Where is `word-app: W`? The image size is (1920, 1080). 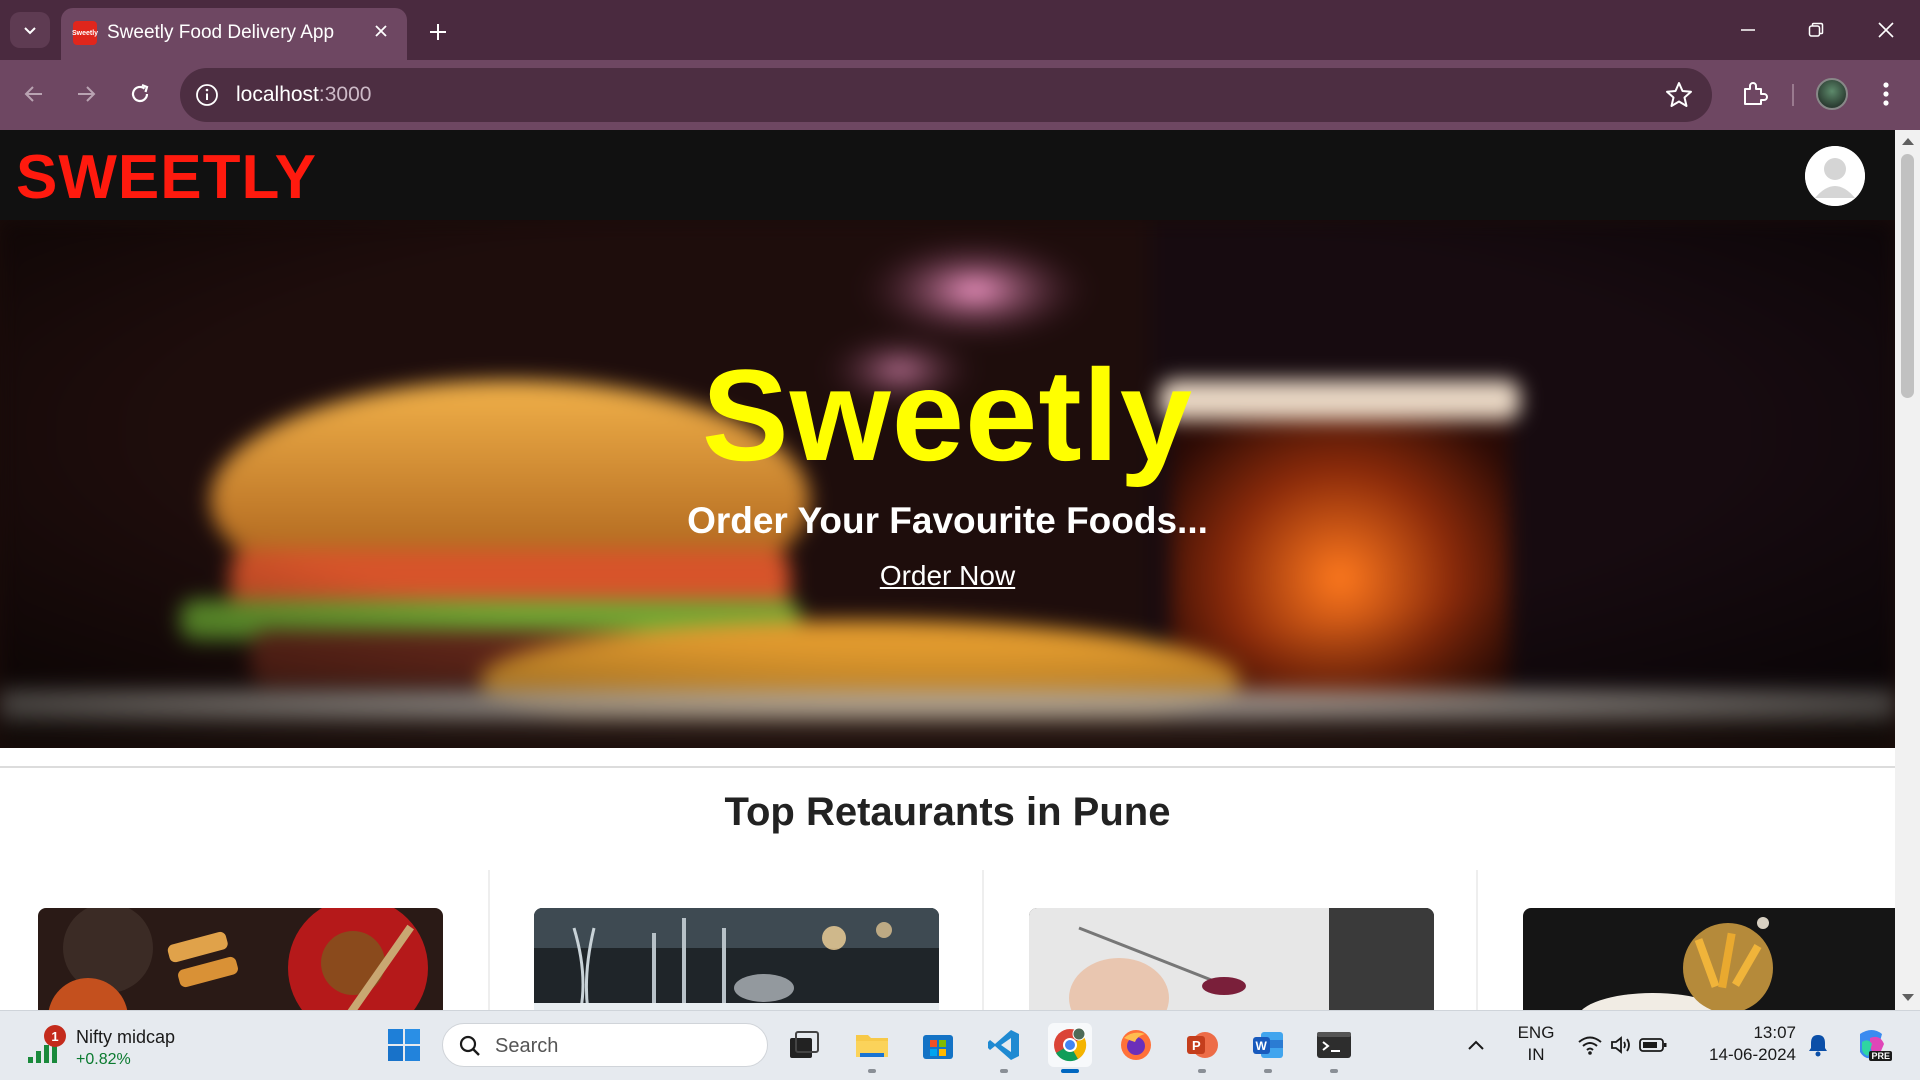
word-app: W is located at coordinates (1268, 1048).